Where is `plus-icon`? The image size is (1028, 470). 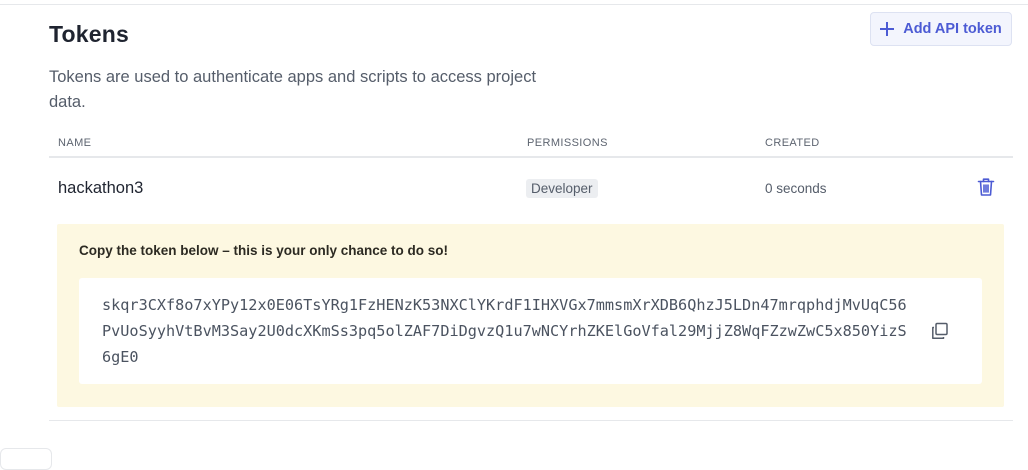 plus-icon is located at coordinates (887, 29).